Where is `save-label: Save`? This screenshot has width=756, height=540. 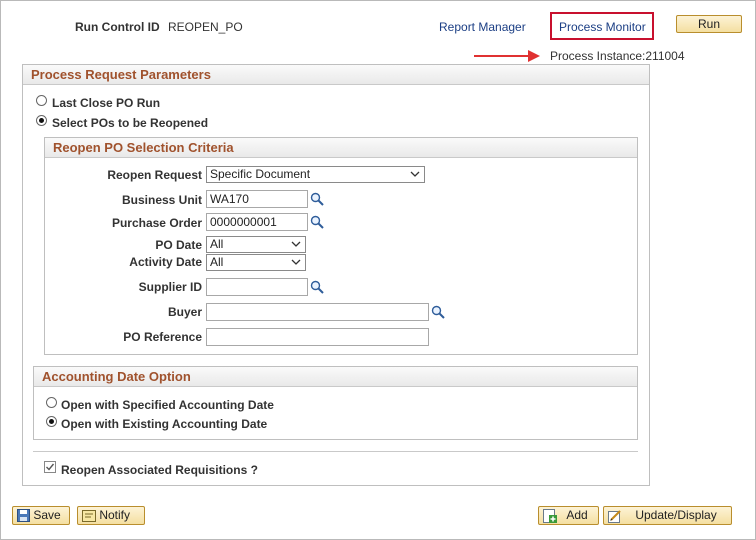
save-label: Save is located at coordinates (47, 515).